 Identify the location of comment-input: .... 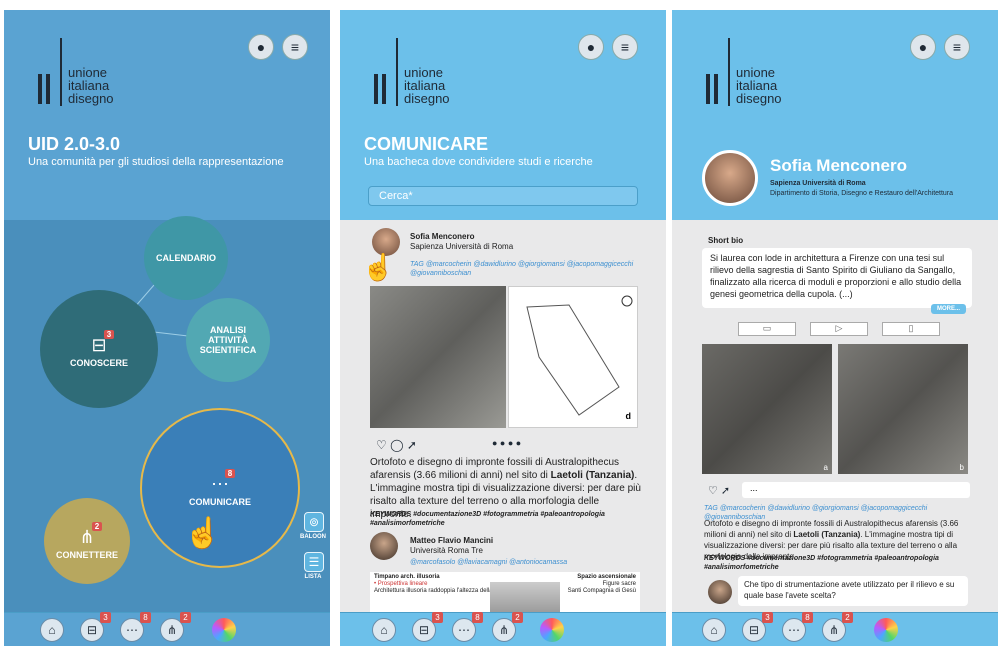
(856, 490).